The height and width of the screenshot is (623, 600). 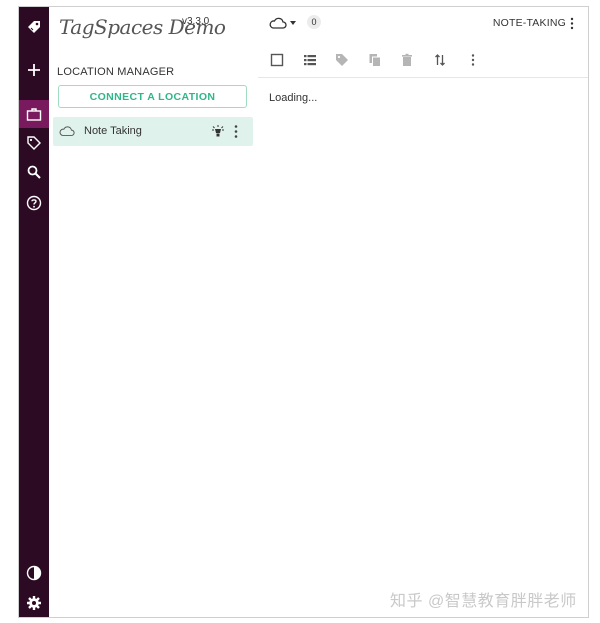 I want to click on contrast-icon, so click(x=34, y=573).